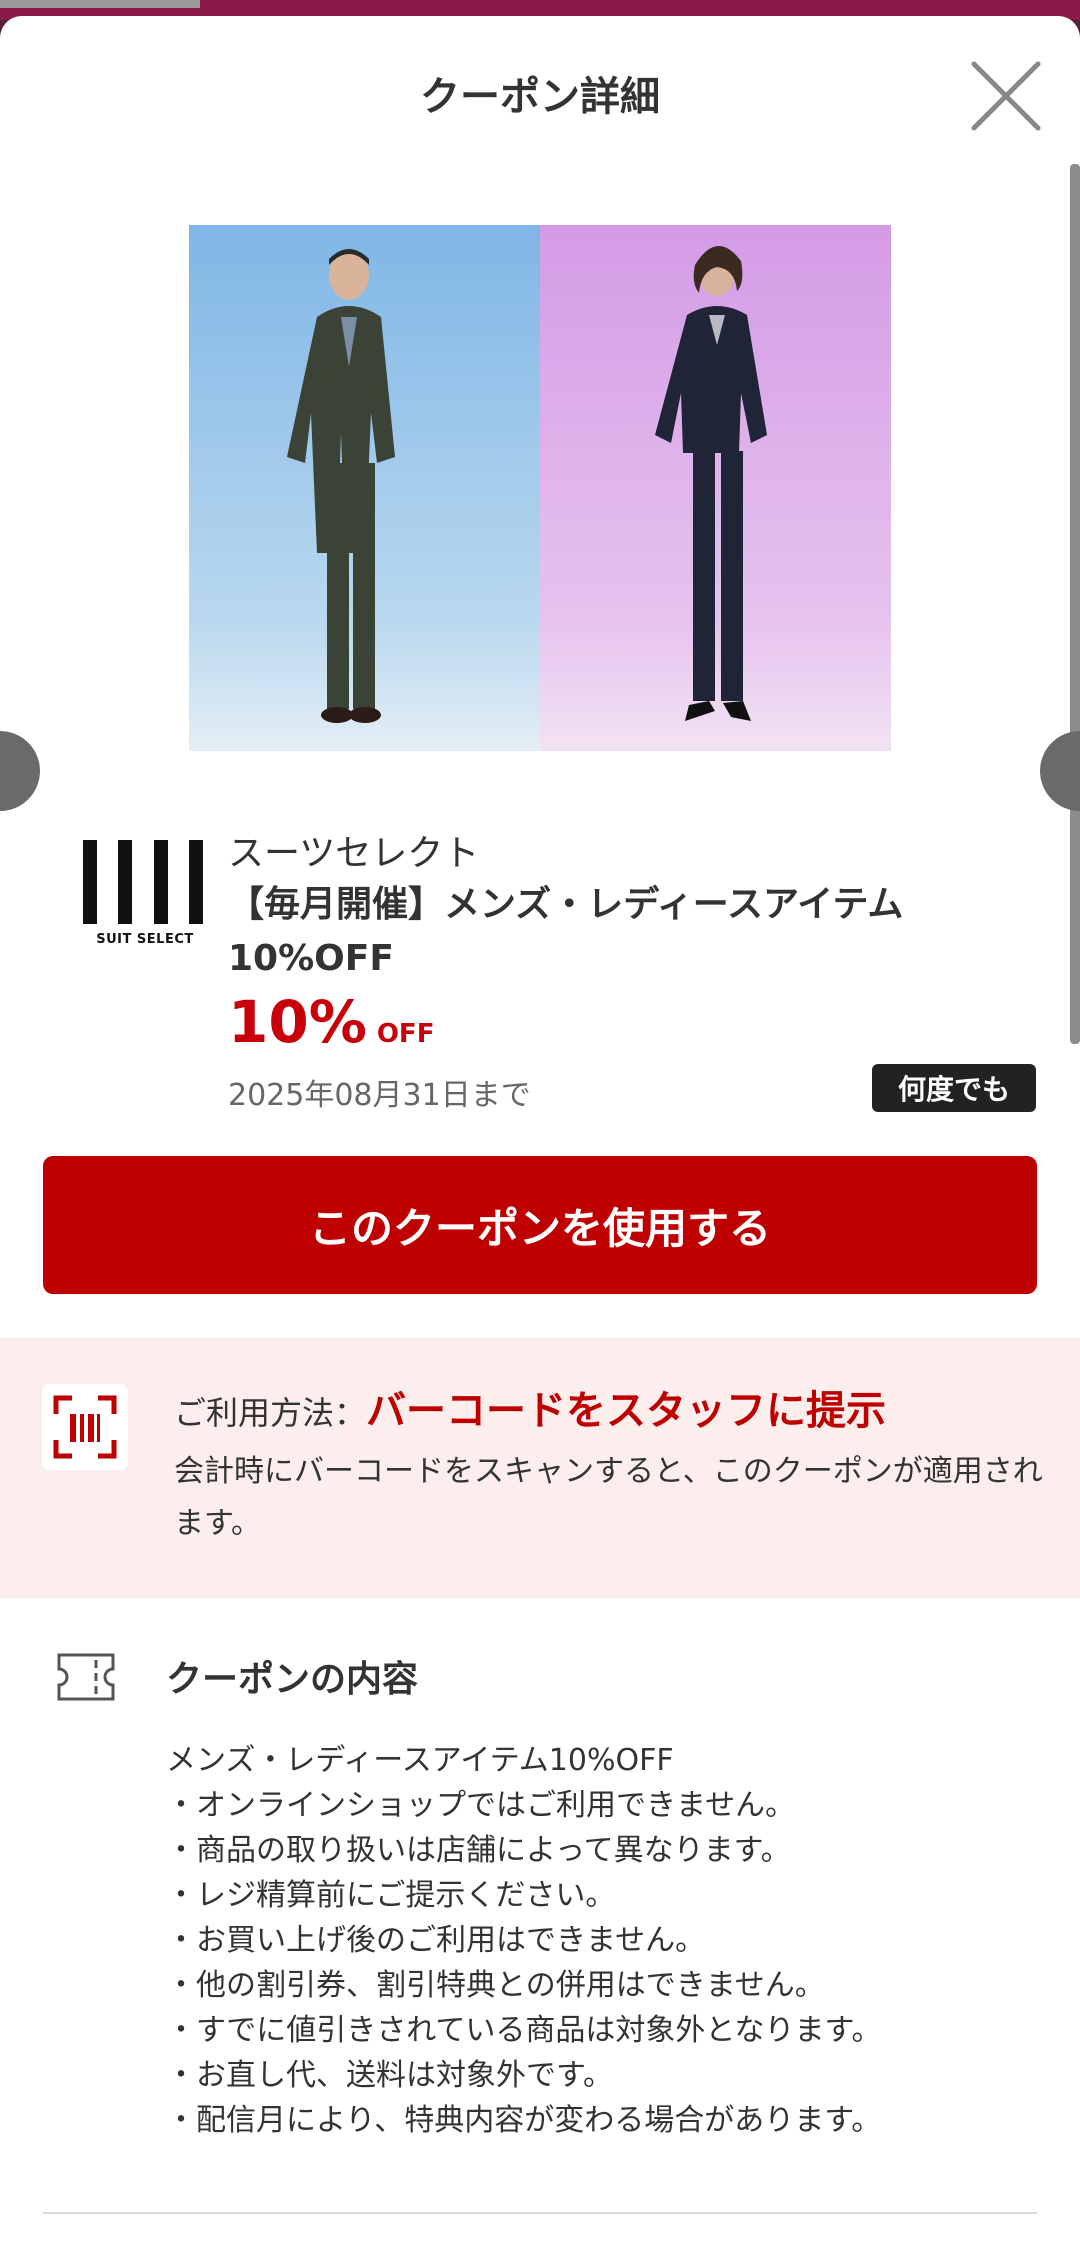 Image resolution: width=1080 pixels, height=2241 pixels. What do you see at coordinates (100, 4) in the screenshot?
I see `background-strip-segment` at bounding box center [100, 4].